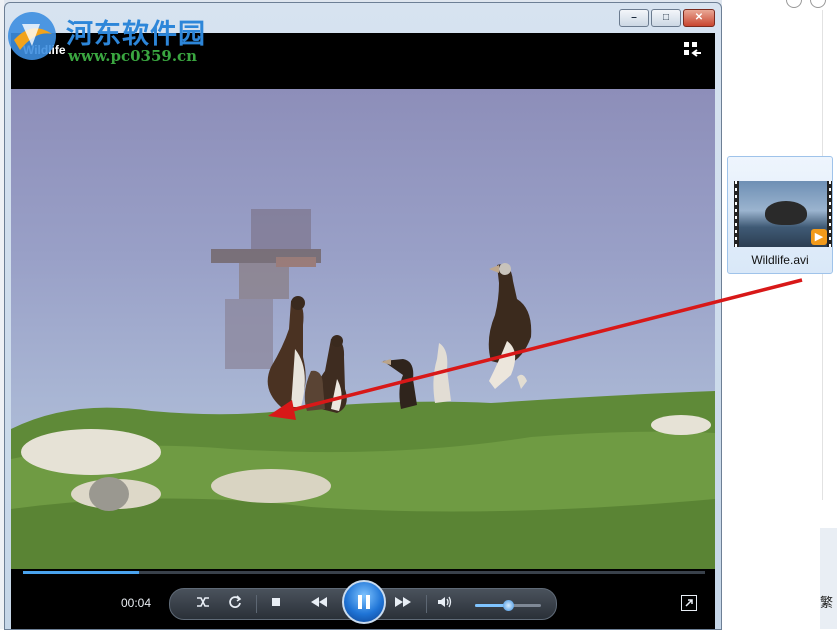 The width and height of the screenshot is (837, 630). What do you see at coordinates (535, 349) in the screenshot?
I see `annotation-arrow` at bounding box center [535, 349].